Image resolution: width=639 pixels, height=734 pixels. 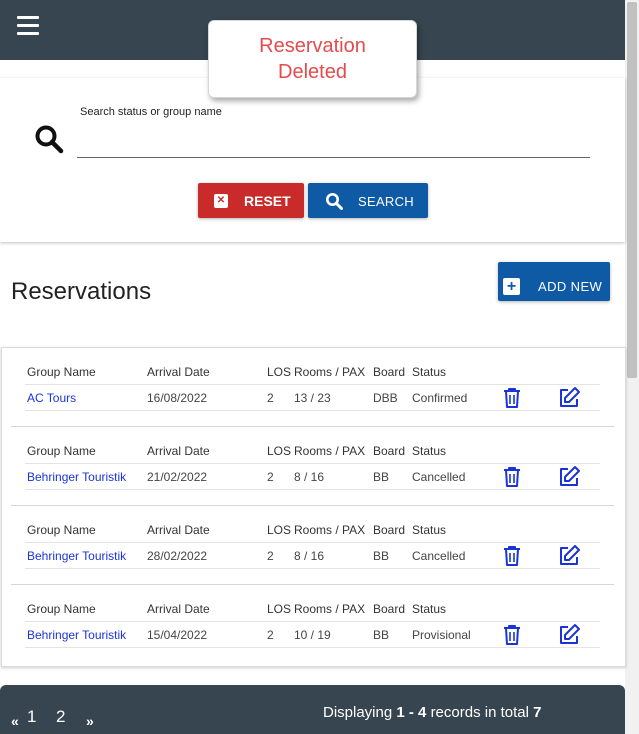 I want to click on group-name-link: AC Tours, so click(x=51, y=398).